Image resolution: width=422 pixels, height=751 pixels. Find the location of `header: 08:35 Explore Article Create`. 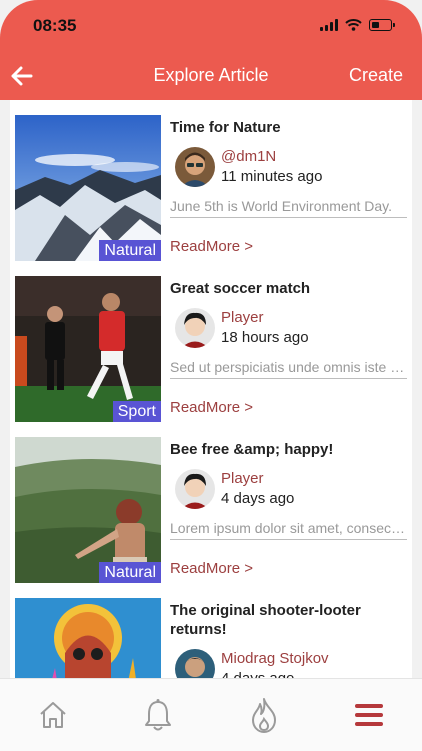

header: 08:35 Explore Article Create is located at coordinates (211, 50).